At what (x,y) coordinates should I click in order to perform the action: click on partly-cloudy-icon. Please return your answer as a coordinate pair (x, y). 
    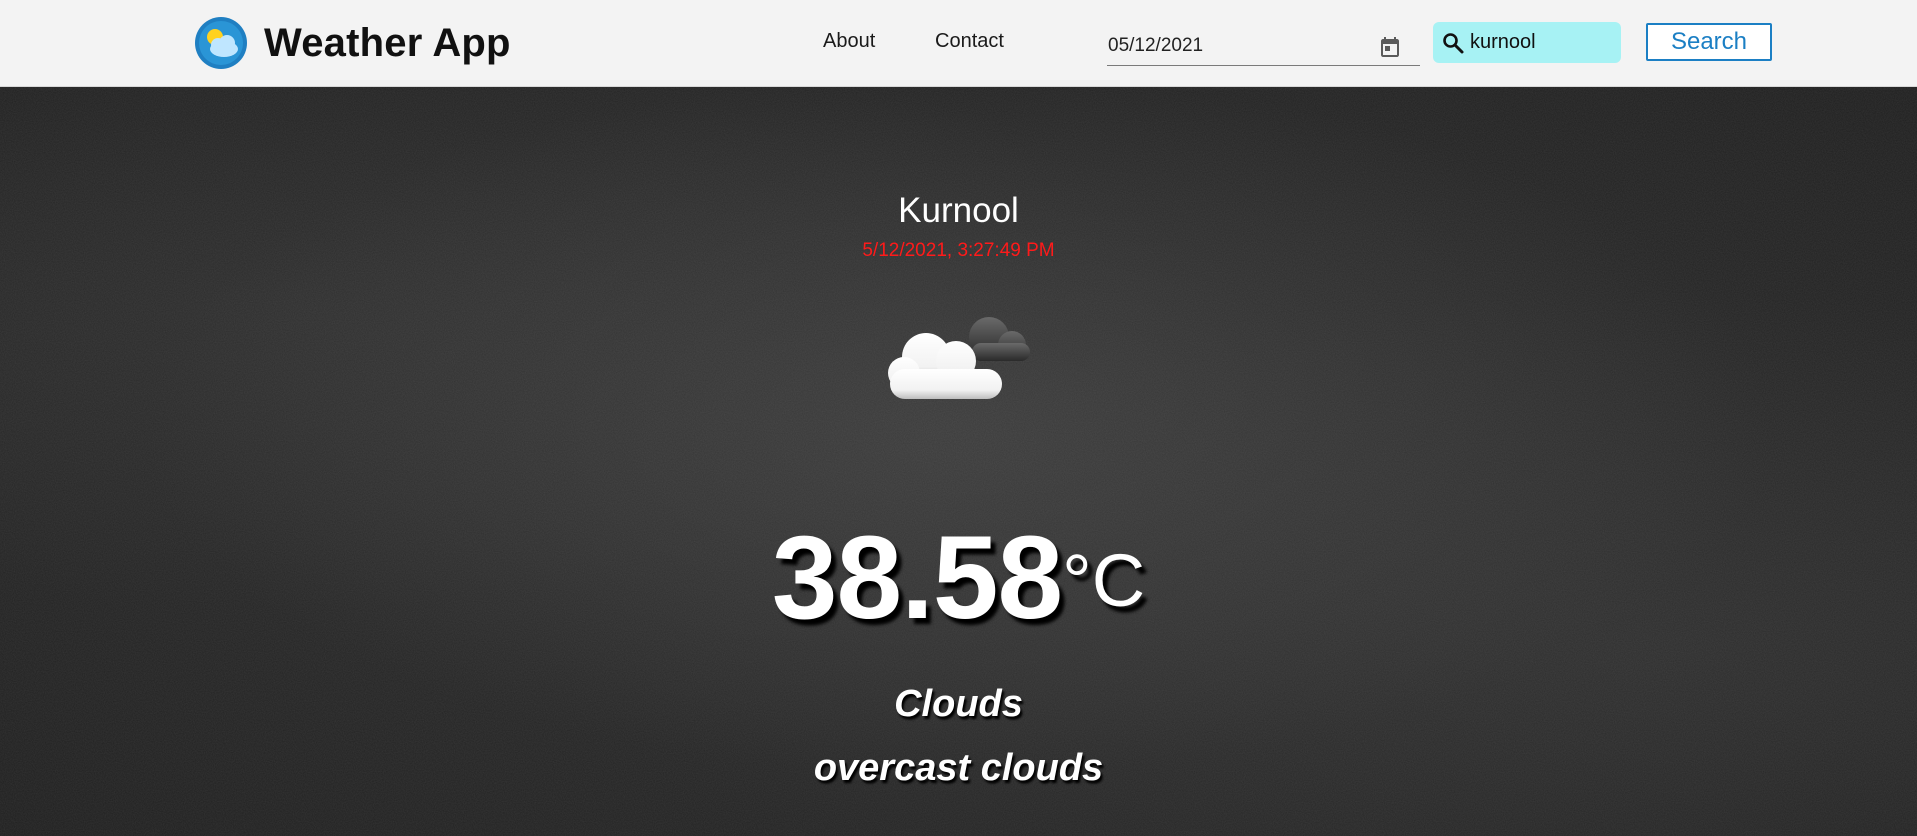
    Looking at the image, I should click on (959, 358).